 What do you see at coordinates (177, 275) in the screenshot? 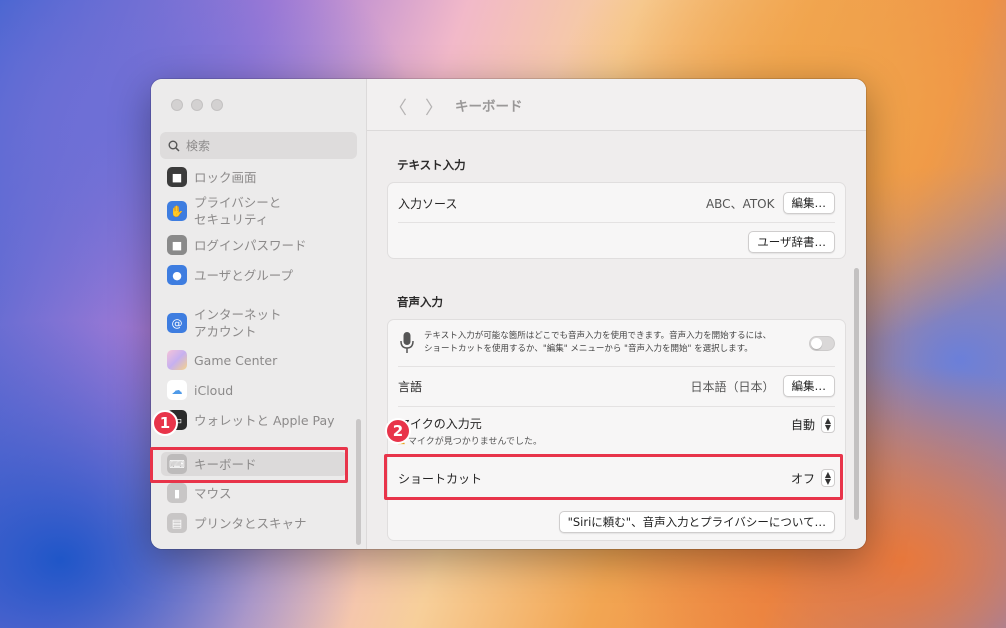
I see `users-icon: ●` at bounding box center [177, 275].